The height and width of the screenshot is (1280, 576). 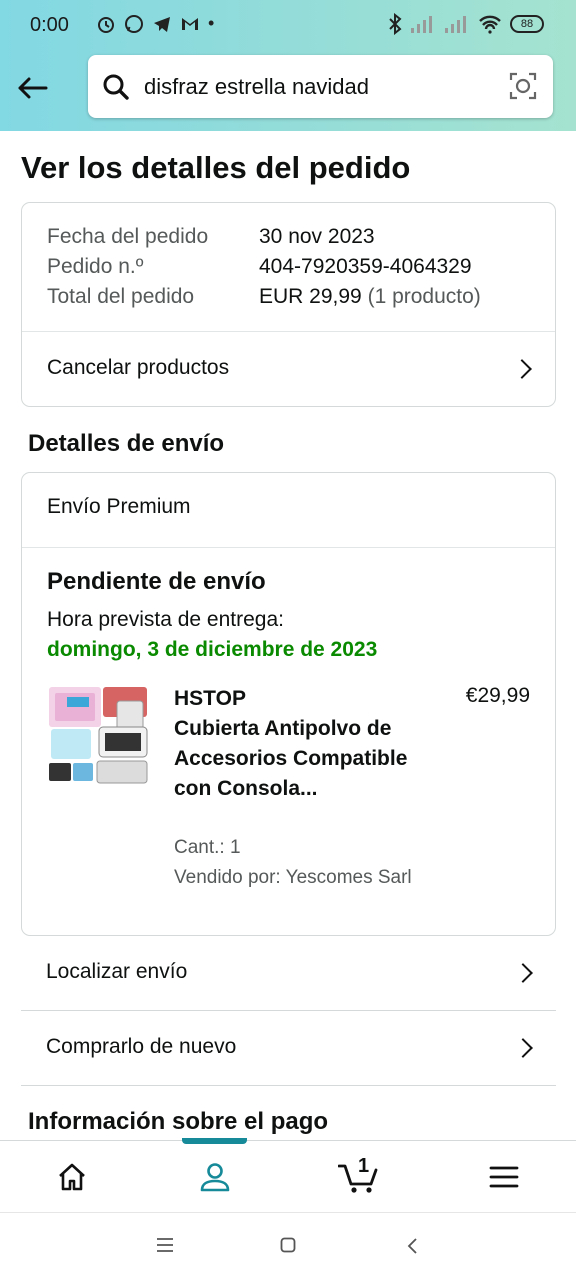 What do you see at coordinates (527, 24) in the screenshot?
I see `battery-icon: 88` at bounding box center [527, 24].